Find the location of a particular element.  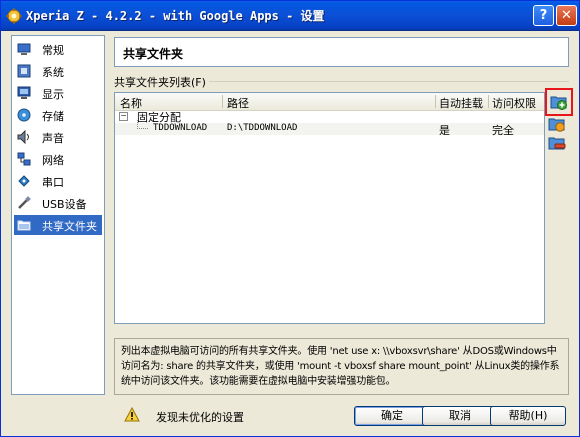

group-divider is located at coordinates (389, 81).